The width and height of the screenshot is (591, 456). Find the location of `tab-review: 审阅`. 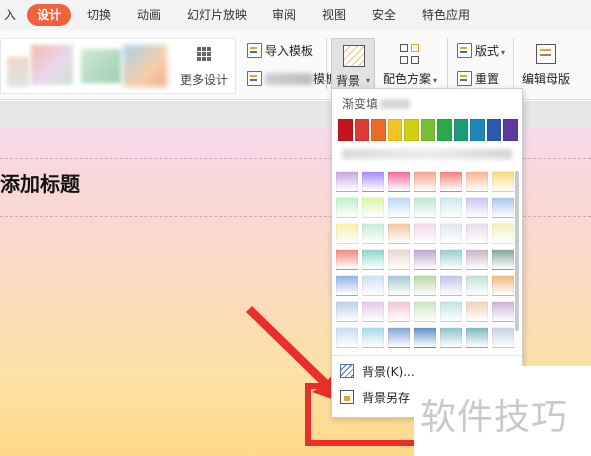

tab-review: 审阅 is located at coordinates (284, 15).